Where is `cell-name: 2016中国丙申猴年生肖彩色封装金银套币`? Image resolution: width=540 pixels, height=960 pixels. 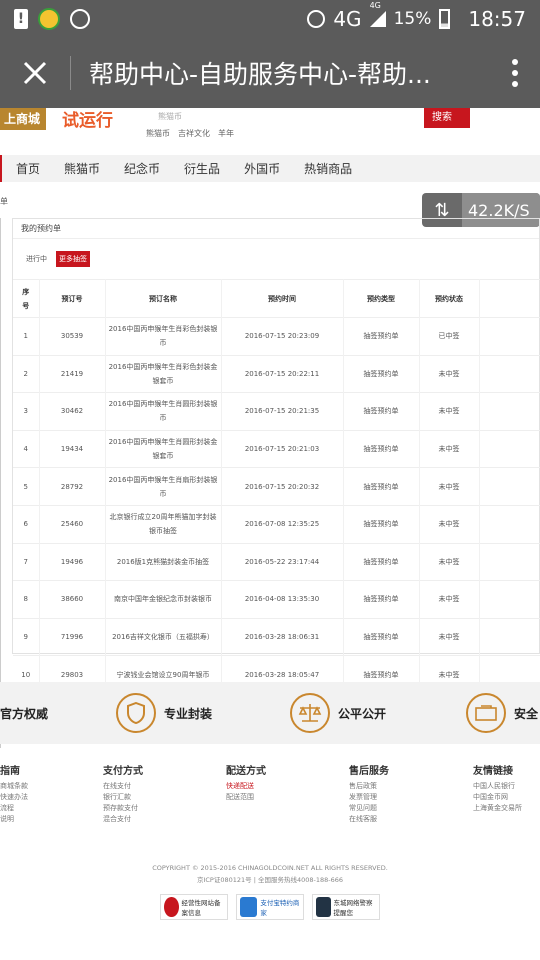
cell-name: 2016中国丙申猴年生肖彩色封装金银套币 is located at coordinates (163, 373).